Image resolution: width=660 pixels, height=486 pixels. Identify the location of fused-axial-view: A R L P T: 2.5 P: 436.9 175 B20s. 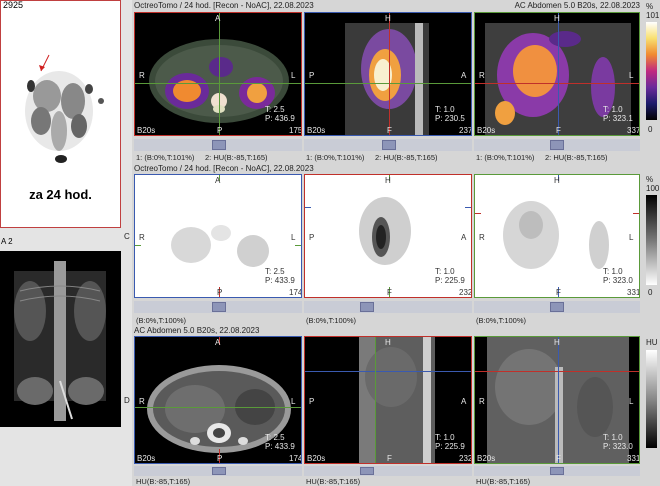
(218, 74).